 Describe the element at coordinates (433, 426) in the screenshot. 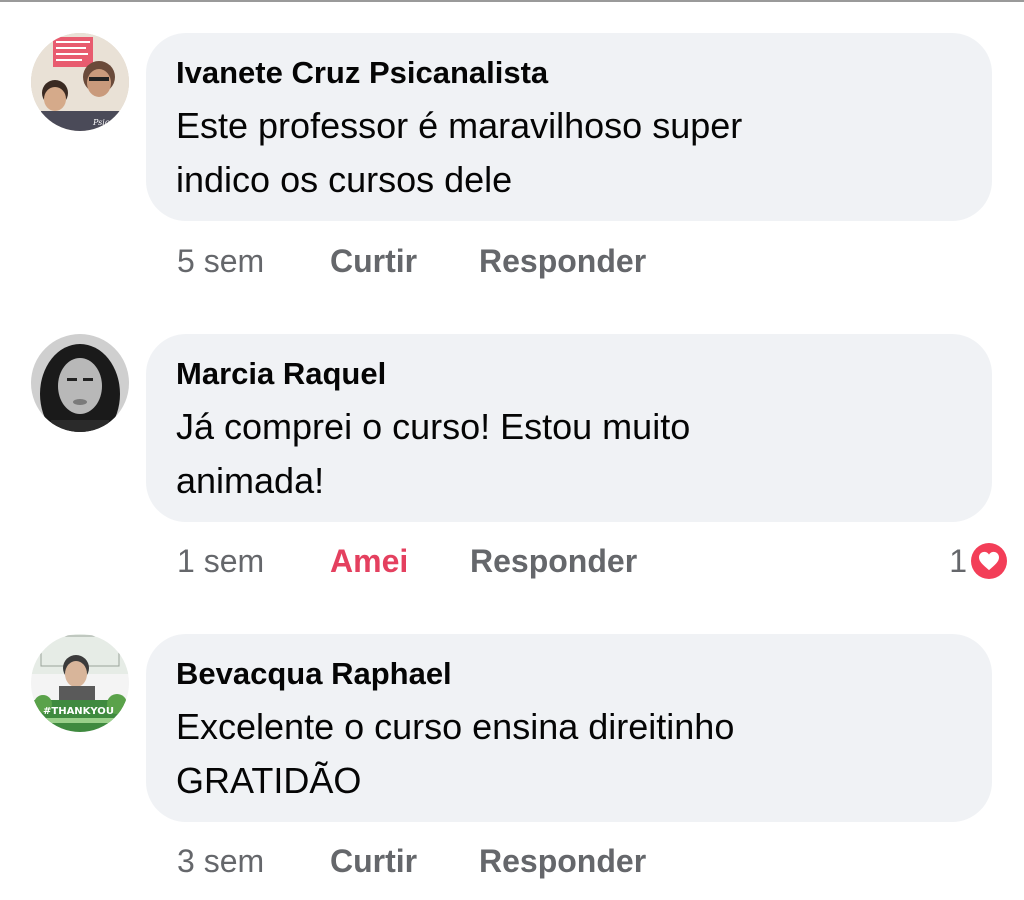

I see `comment-text-line: Já comprei o curso! Estou muito` at that location.